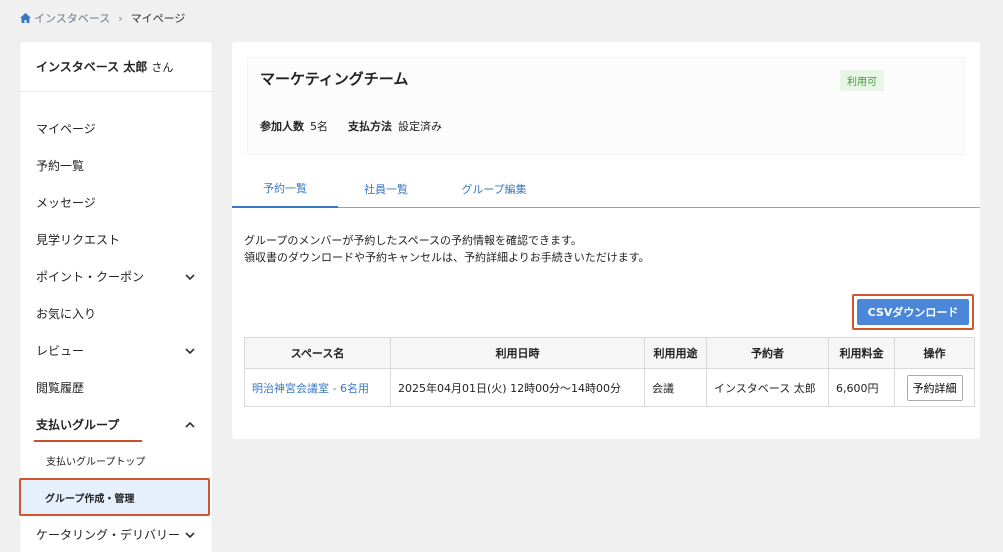 The image size is (1003, 552). I want to click on status-badge: 利用可, so click(862, 80).